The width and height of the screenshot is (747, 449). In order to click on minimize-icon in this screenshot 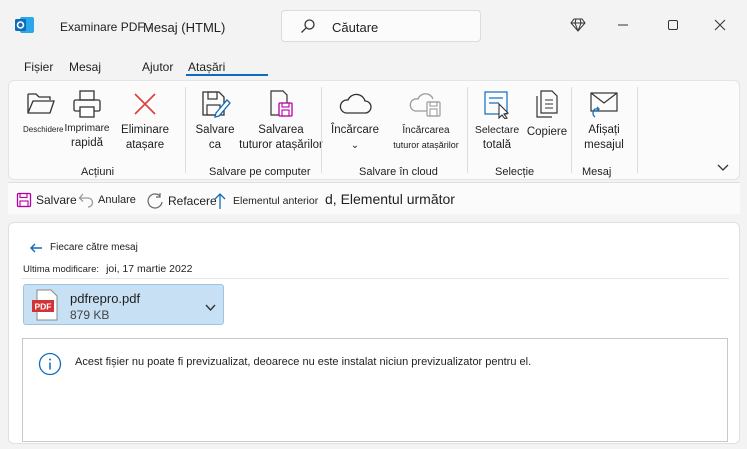, I will do `click(623, 25)`.